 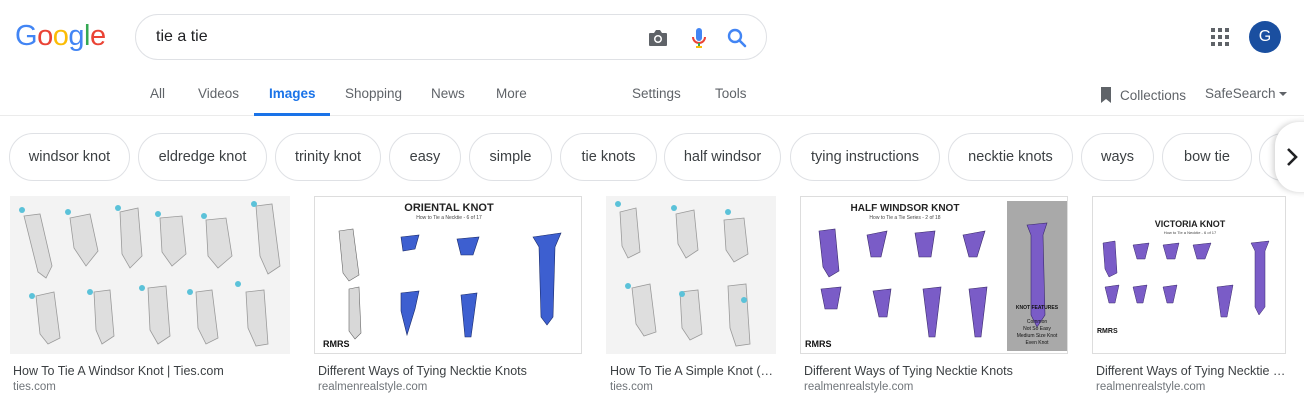 What do you see at coordinates (722, 157) in the screenshot?
I see `chip-half-windsor: half windsor` at bounding box center [722, 157].